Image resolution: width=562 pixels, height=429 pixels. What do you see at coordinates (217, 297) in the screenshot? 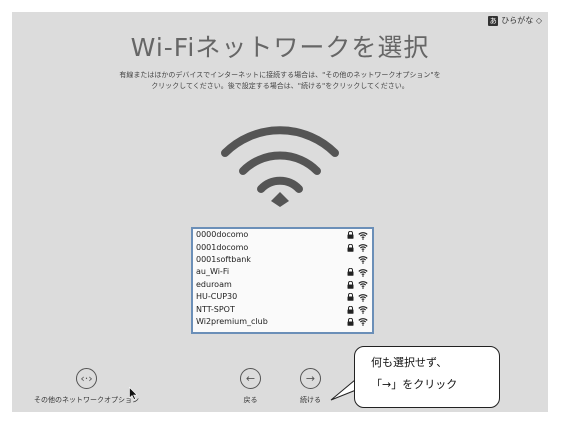
I see `network-name: HU-CUP30` at bounding box center [217, 297].